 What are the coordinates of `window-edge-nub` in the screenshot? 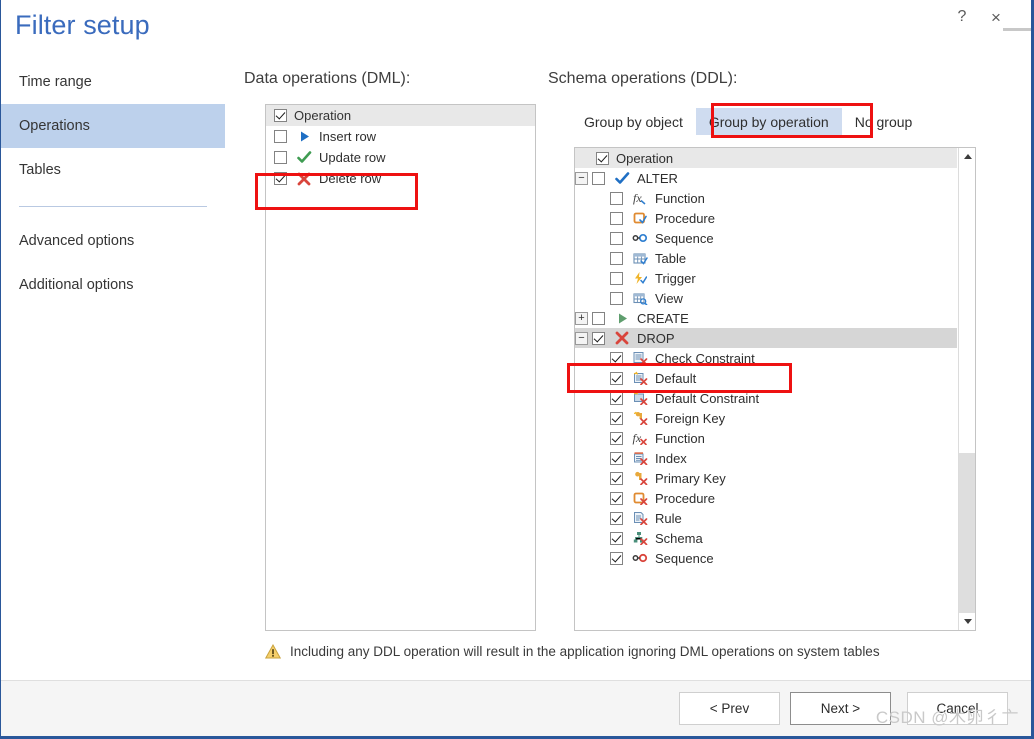 It's located at (1017, 29).